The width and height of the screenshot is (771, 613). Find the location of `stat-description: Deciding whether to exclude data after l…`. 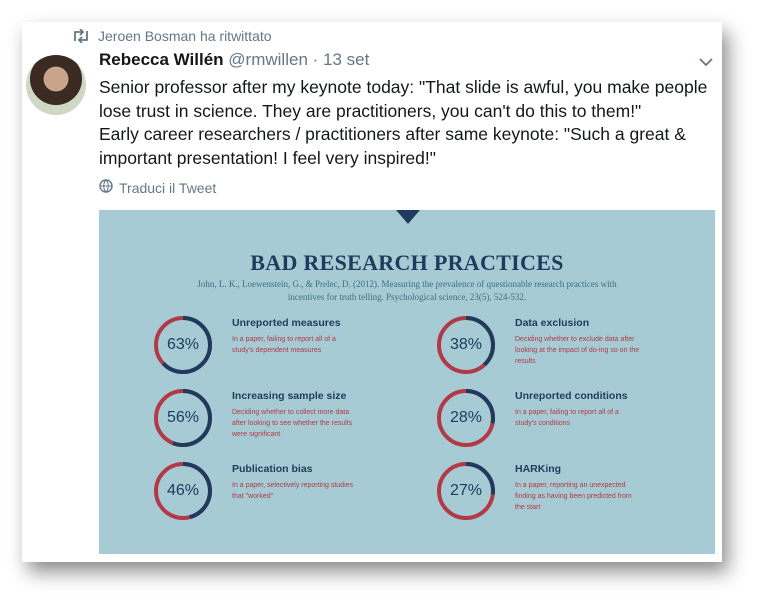

stat-description: Deciding whether to exclude data after l… is located at coordinates (577, 350).